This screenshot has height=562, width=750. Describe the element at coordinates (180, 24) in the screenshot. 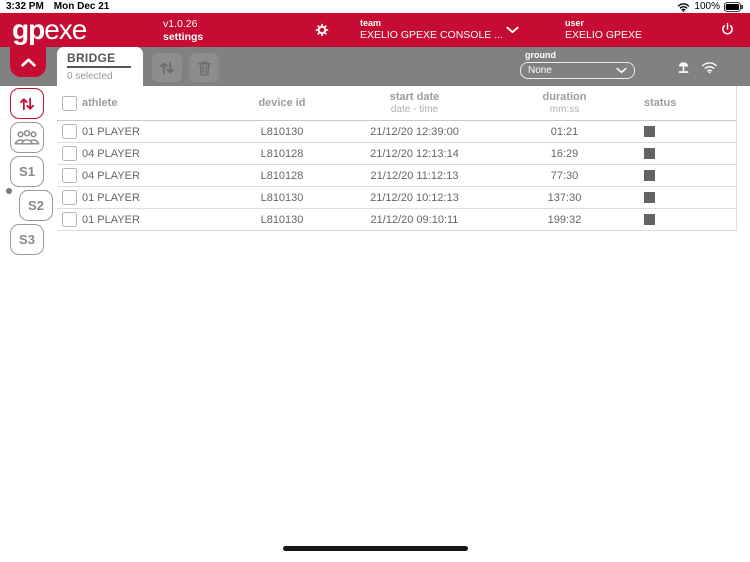

I see `app-version: v1.0.26` at that location.